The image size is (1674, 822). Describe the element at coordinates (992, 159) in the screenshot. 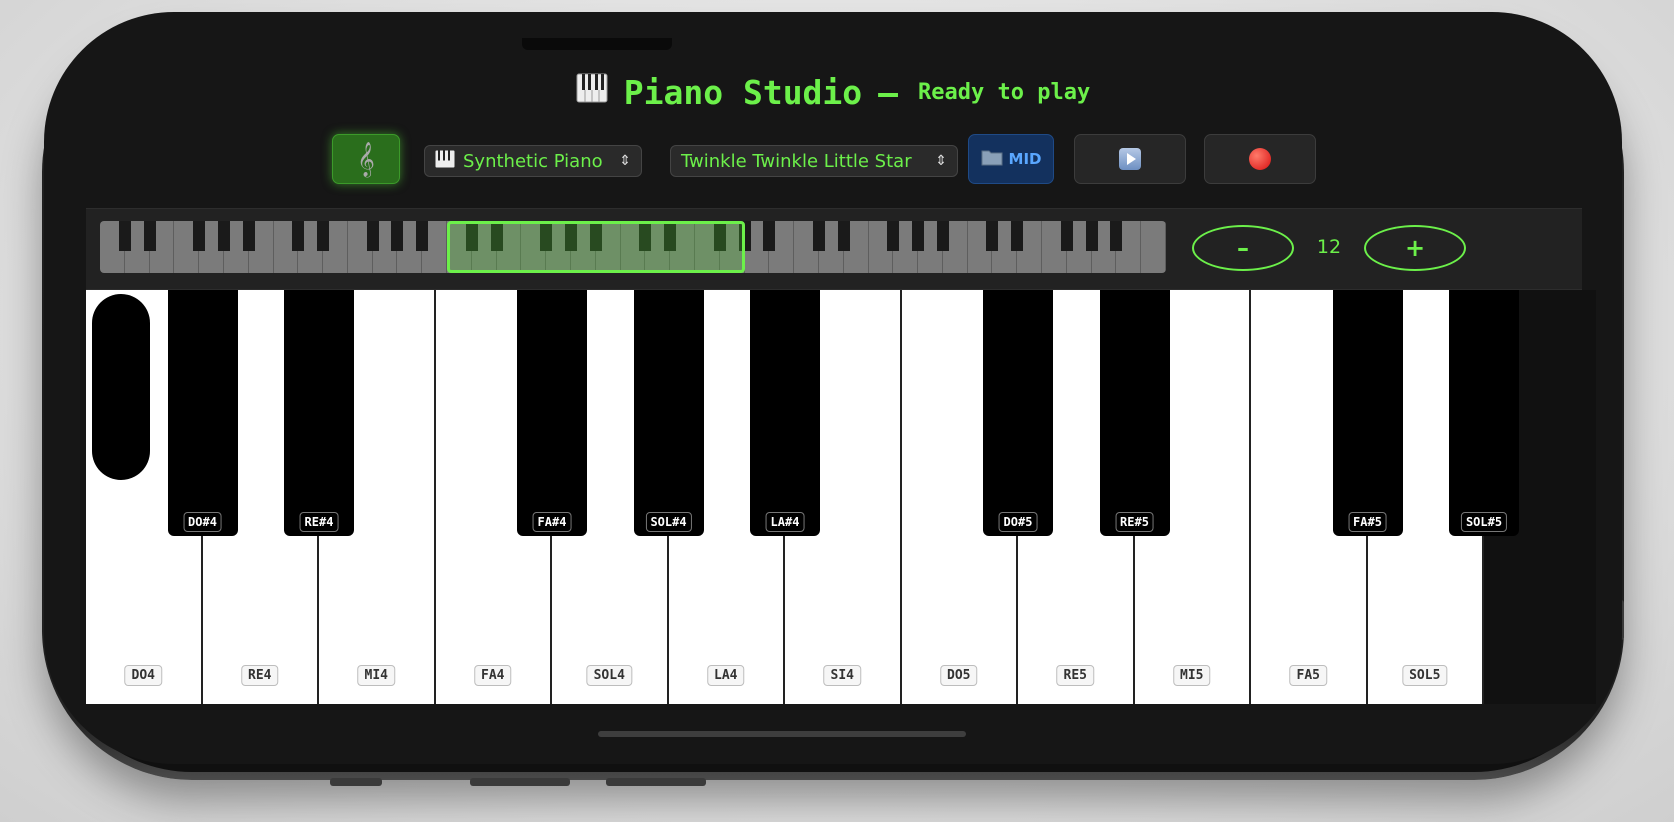

I see `folder-icon` at that location.